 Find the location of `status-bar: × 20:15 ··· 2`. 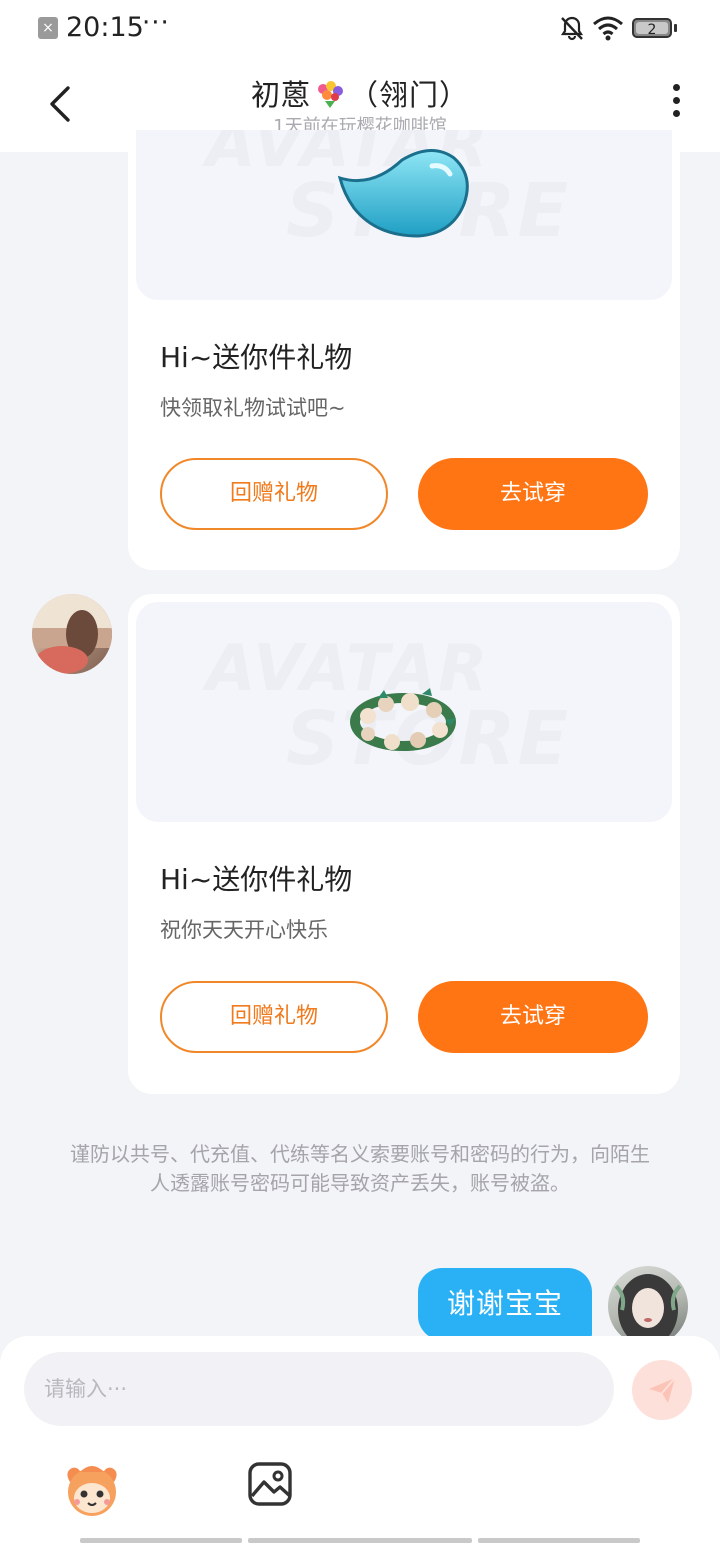

status-bar: × 20:15 ··· 2 is located at coordinates (360, 29).